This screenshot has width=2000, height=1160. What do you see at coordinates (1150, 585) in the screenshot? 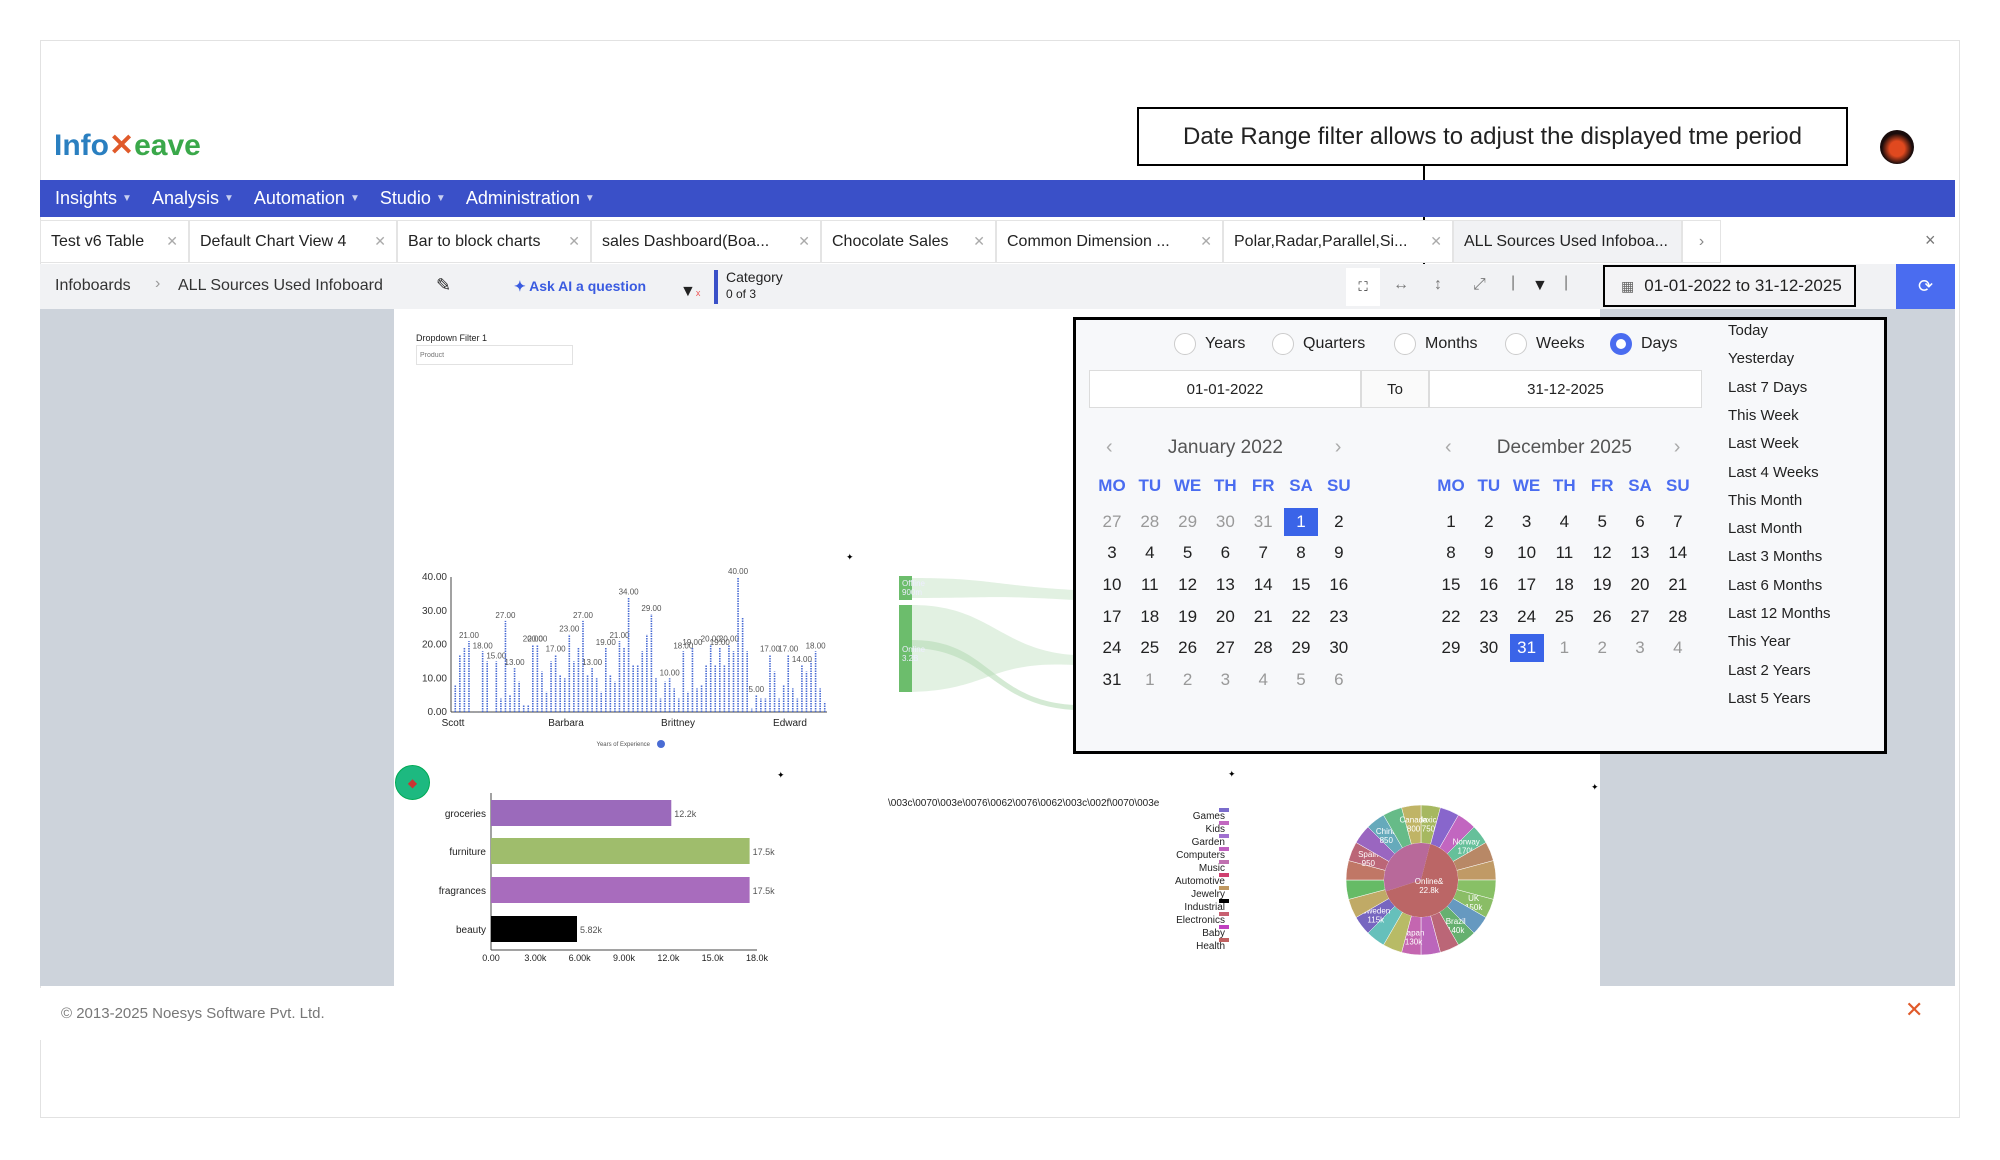
I see `calendar-day: 11` at bounding box center [1150, 585].